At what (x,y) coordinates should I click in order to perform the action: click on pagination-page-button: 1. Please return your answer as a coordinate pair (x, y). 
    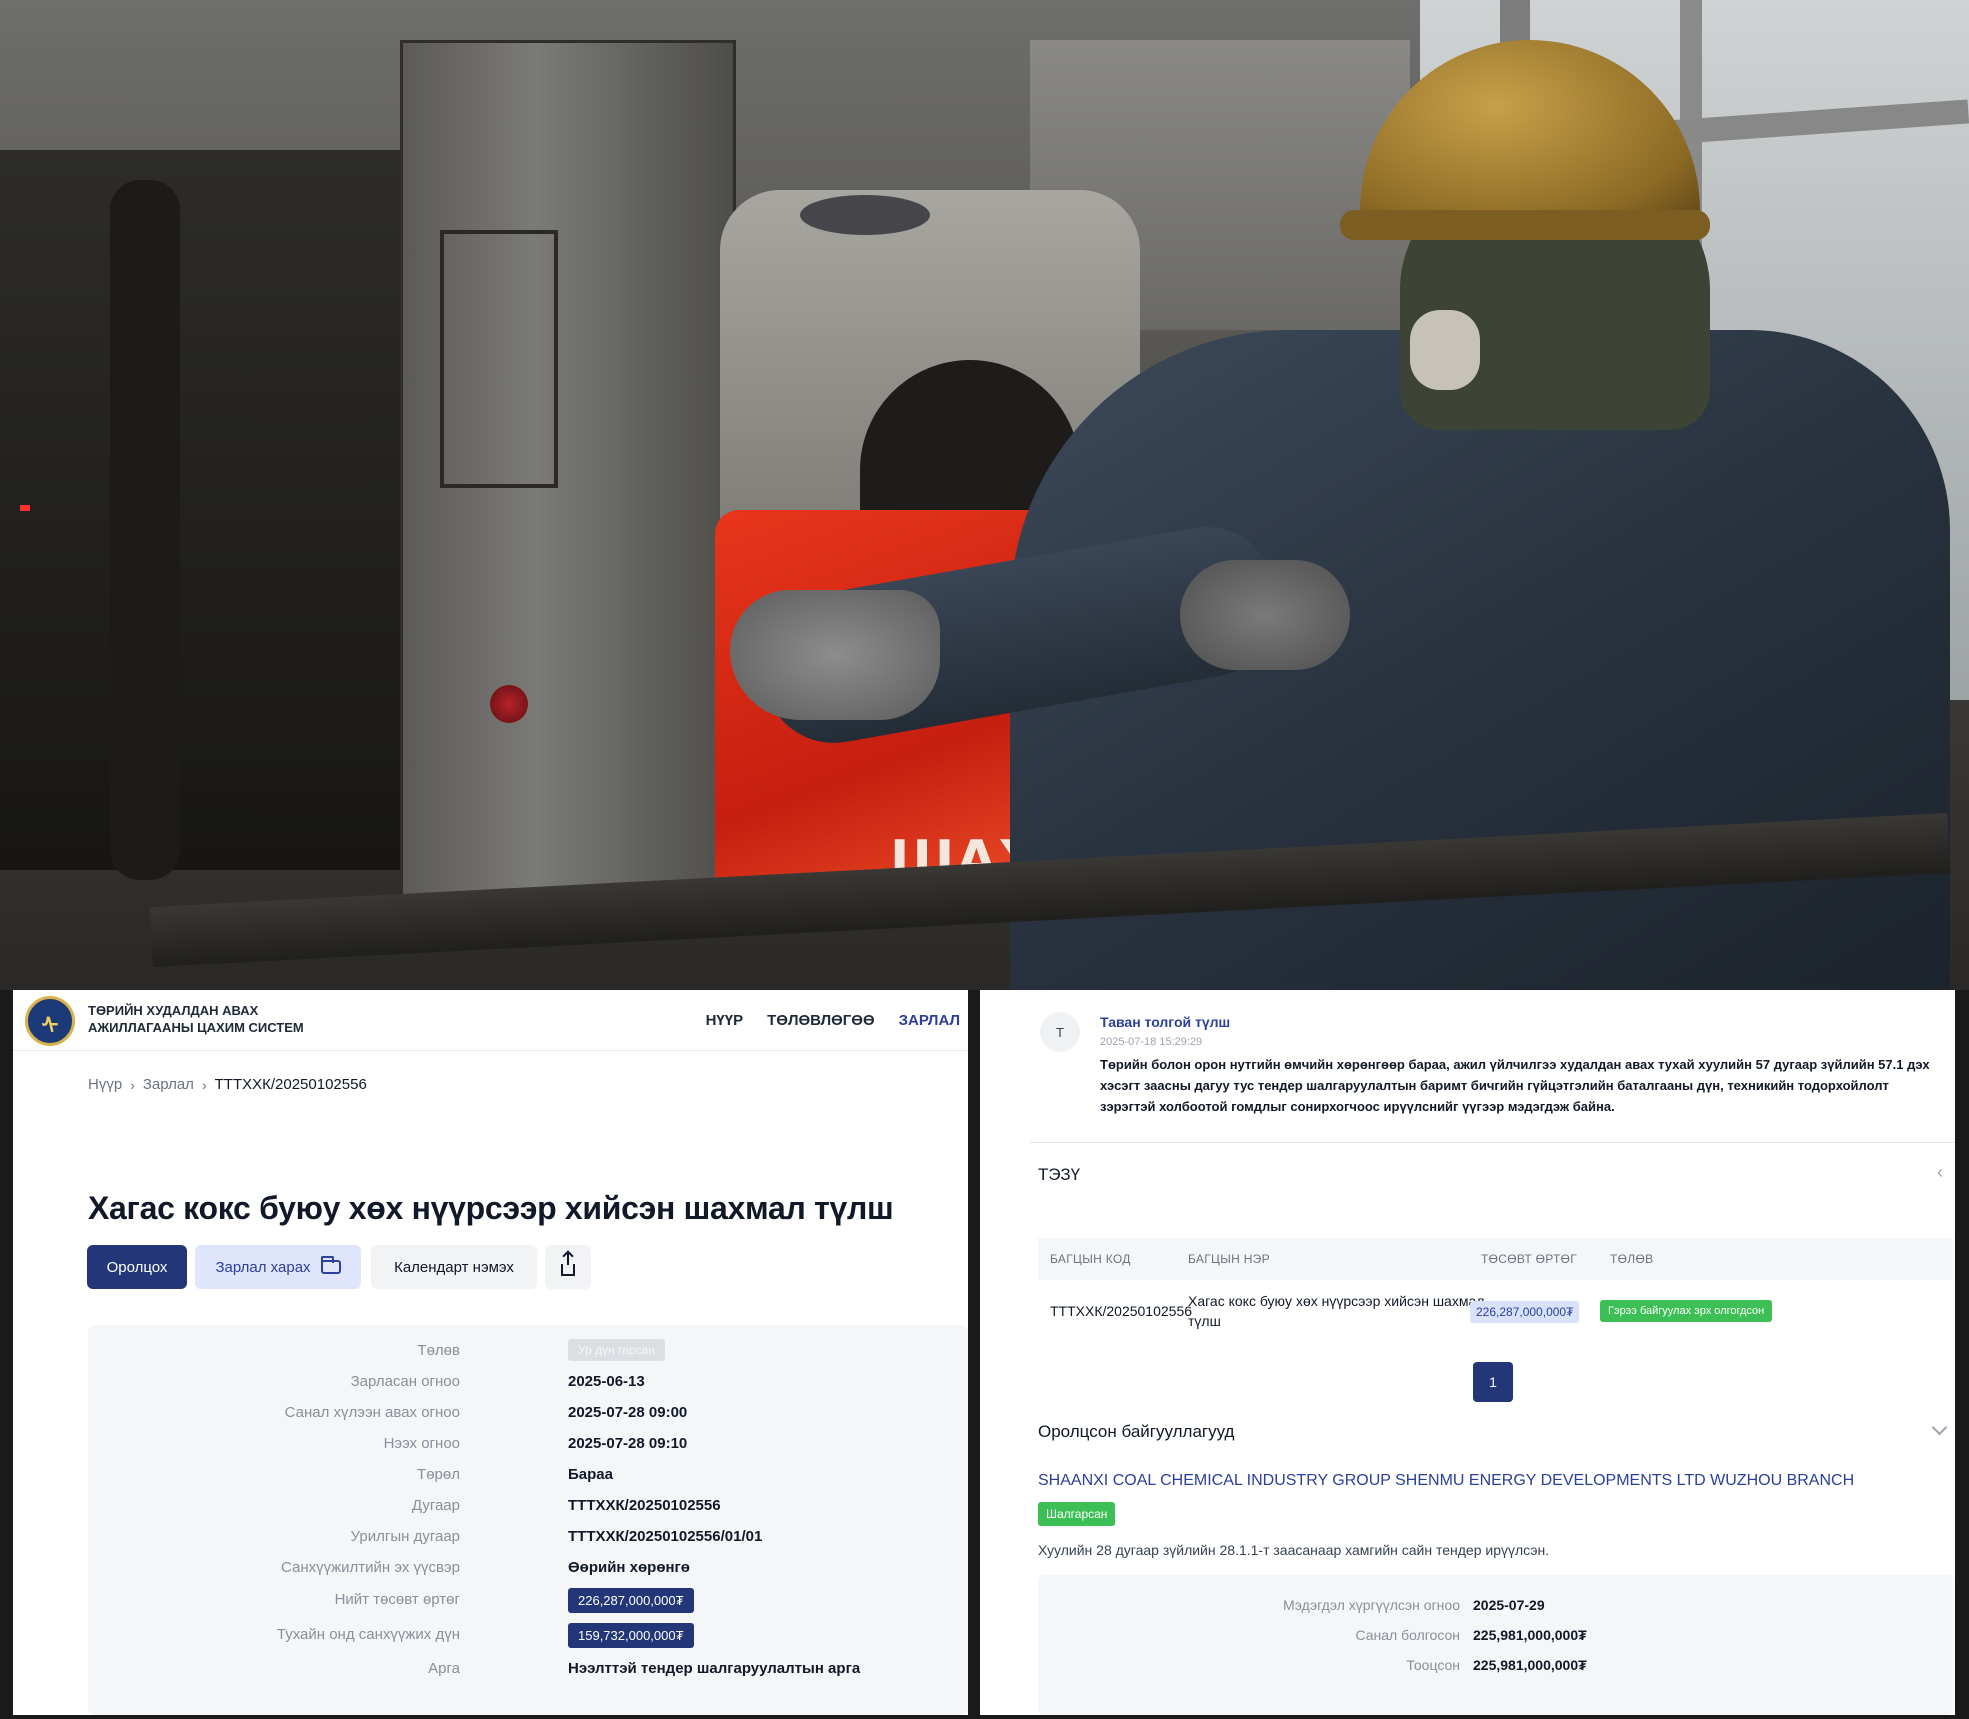
    Looking at the image, I should click on (1493, 1382).